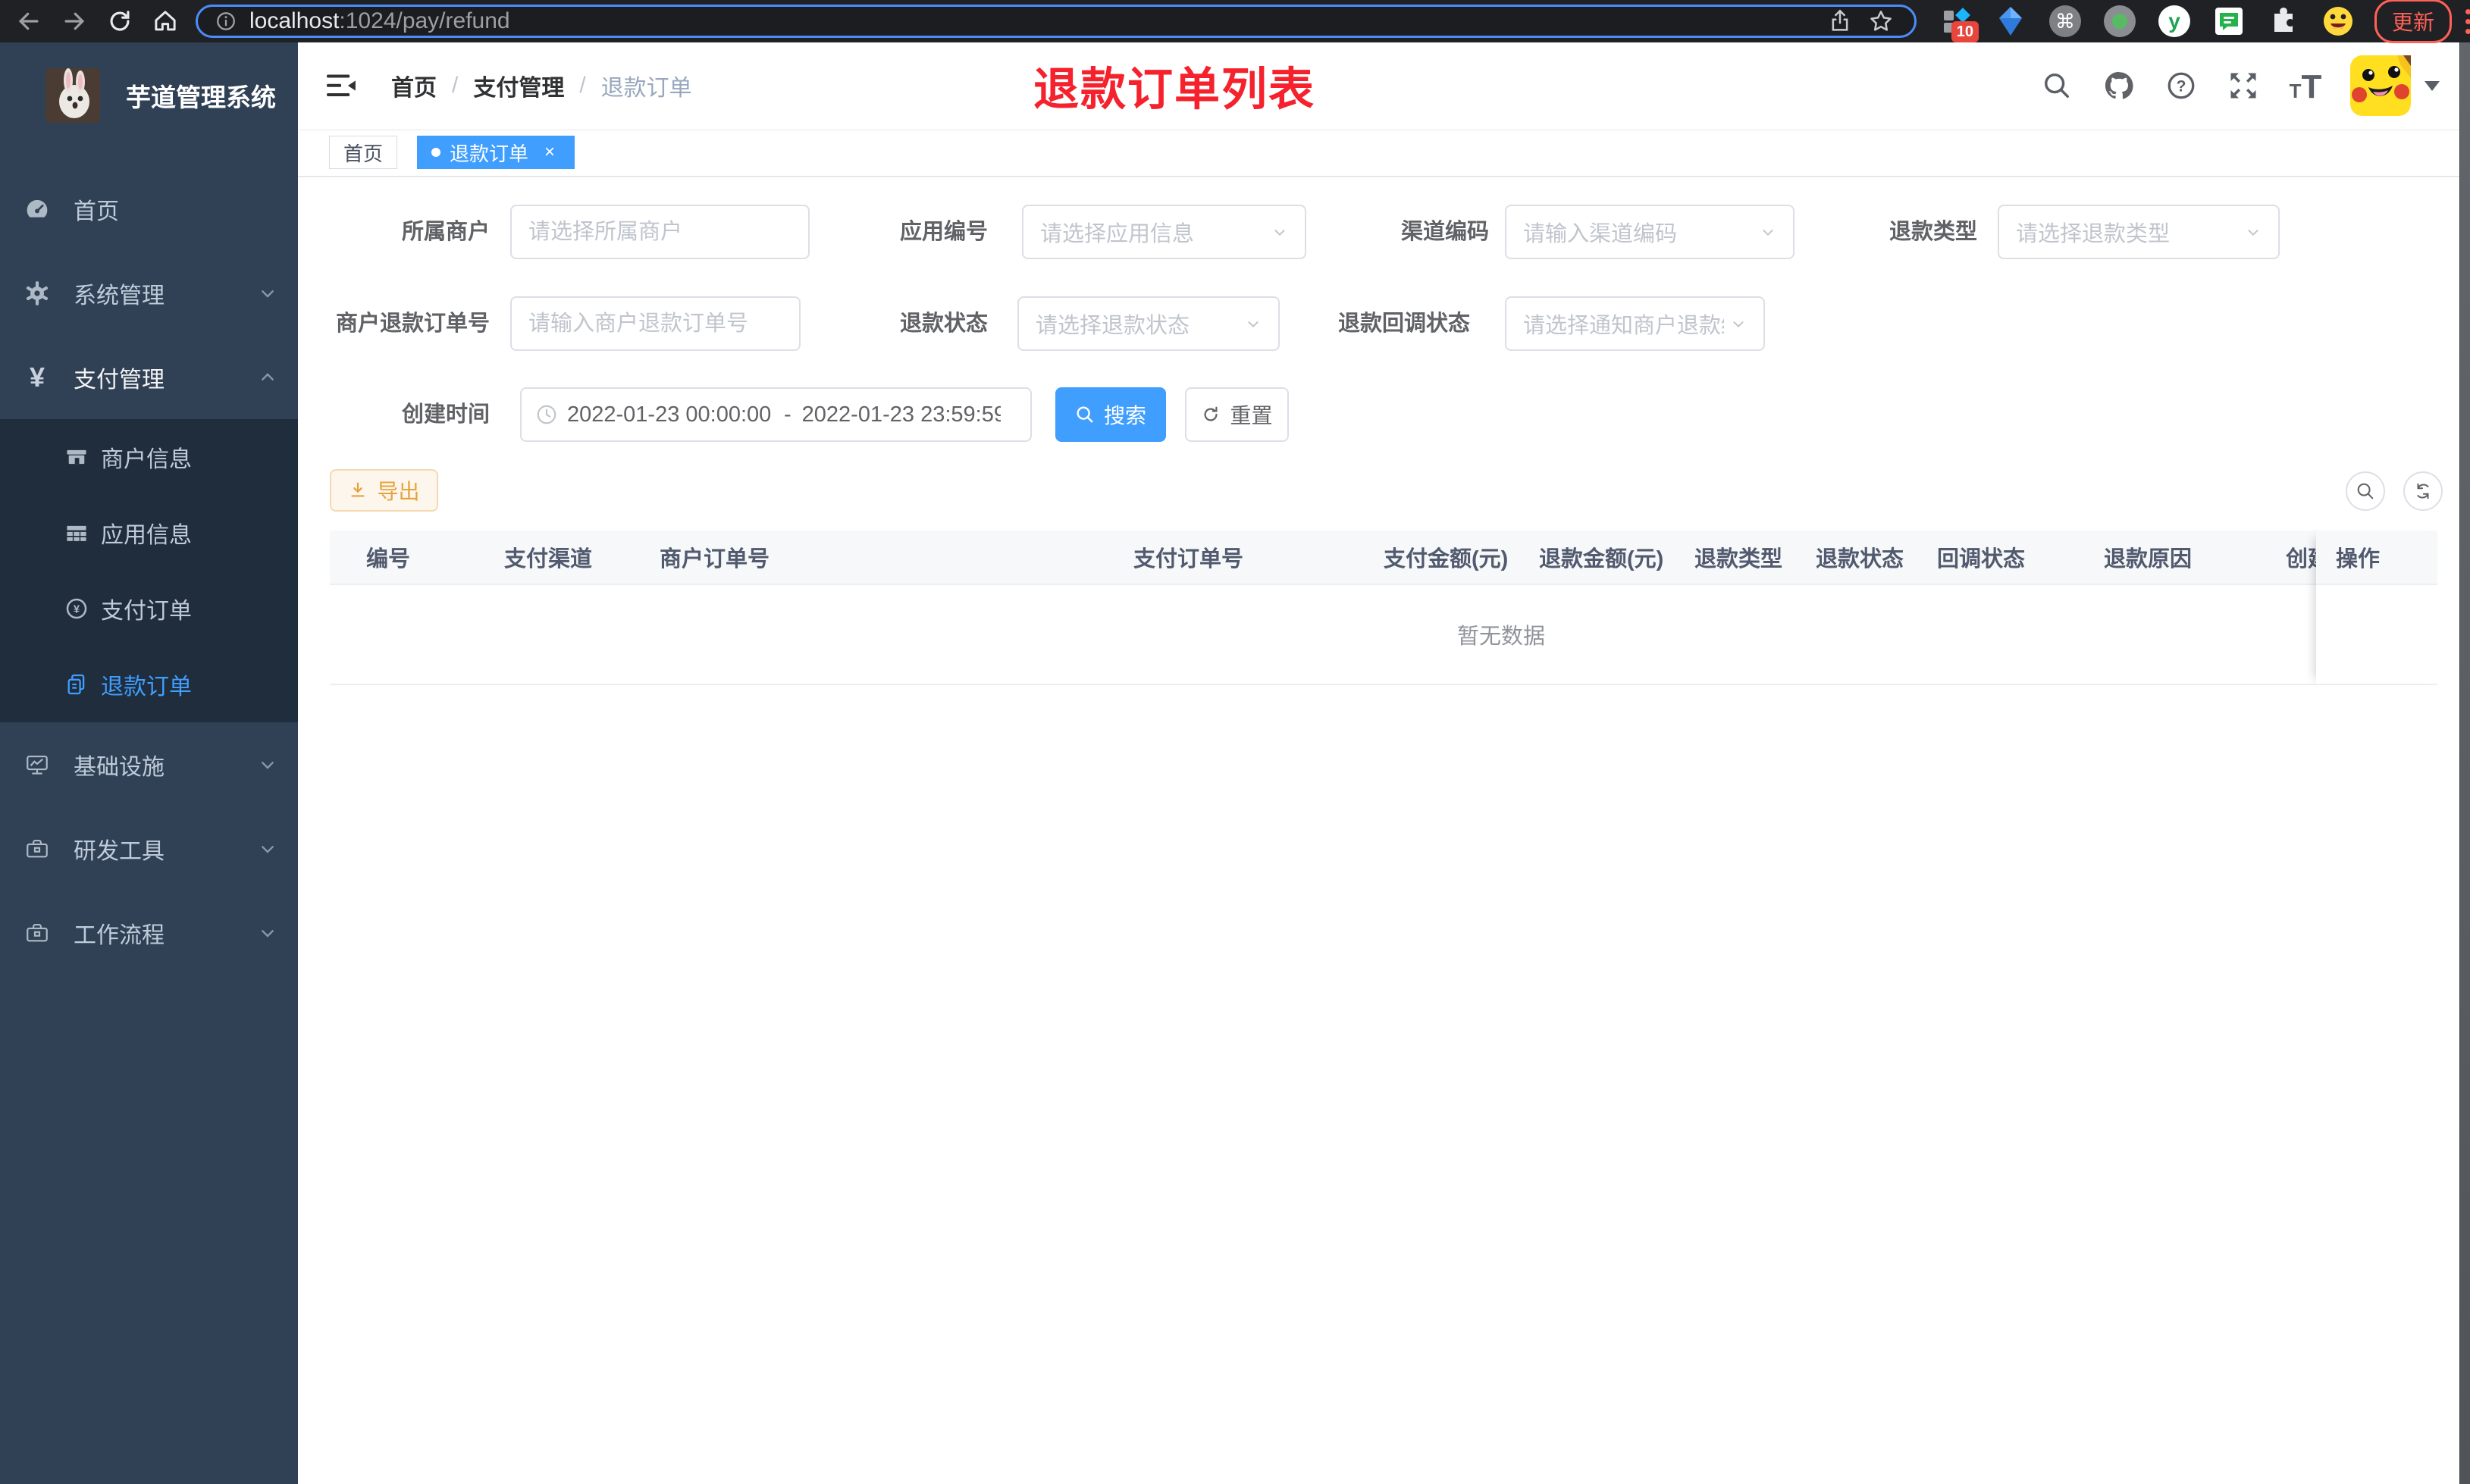  What do you see at coordinates (2376, 558) in the screenshot?
I see `col-header-action: 操作` at bounding box center [2376, 558].